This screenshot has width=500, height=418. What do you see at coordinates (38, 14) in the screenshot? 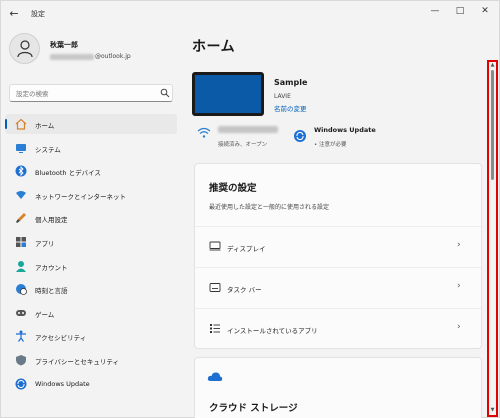
I see `app-title: 設定` at bounding box center [38, 14].